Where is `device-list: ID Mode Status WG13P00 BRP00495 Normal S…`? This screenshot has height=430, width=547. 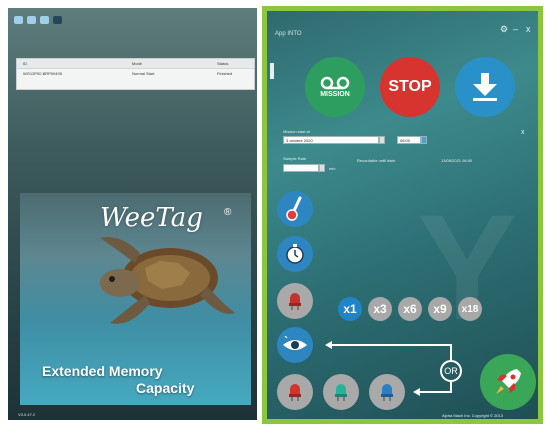
device-list: ID Mode Status WG13P00 BRP00495 Normal S… is located at coordinates (135, 74).